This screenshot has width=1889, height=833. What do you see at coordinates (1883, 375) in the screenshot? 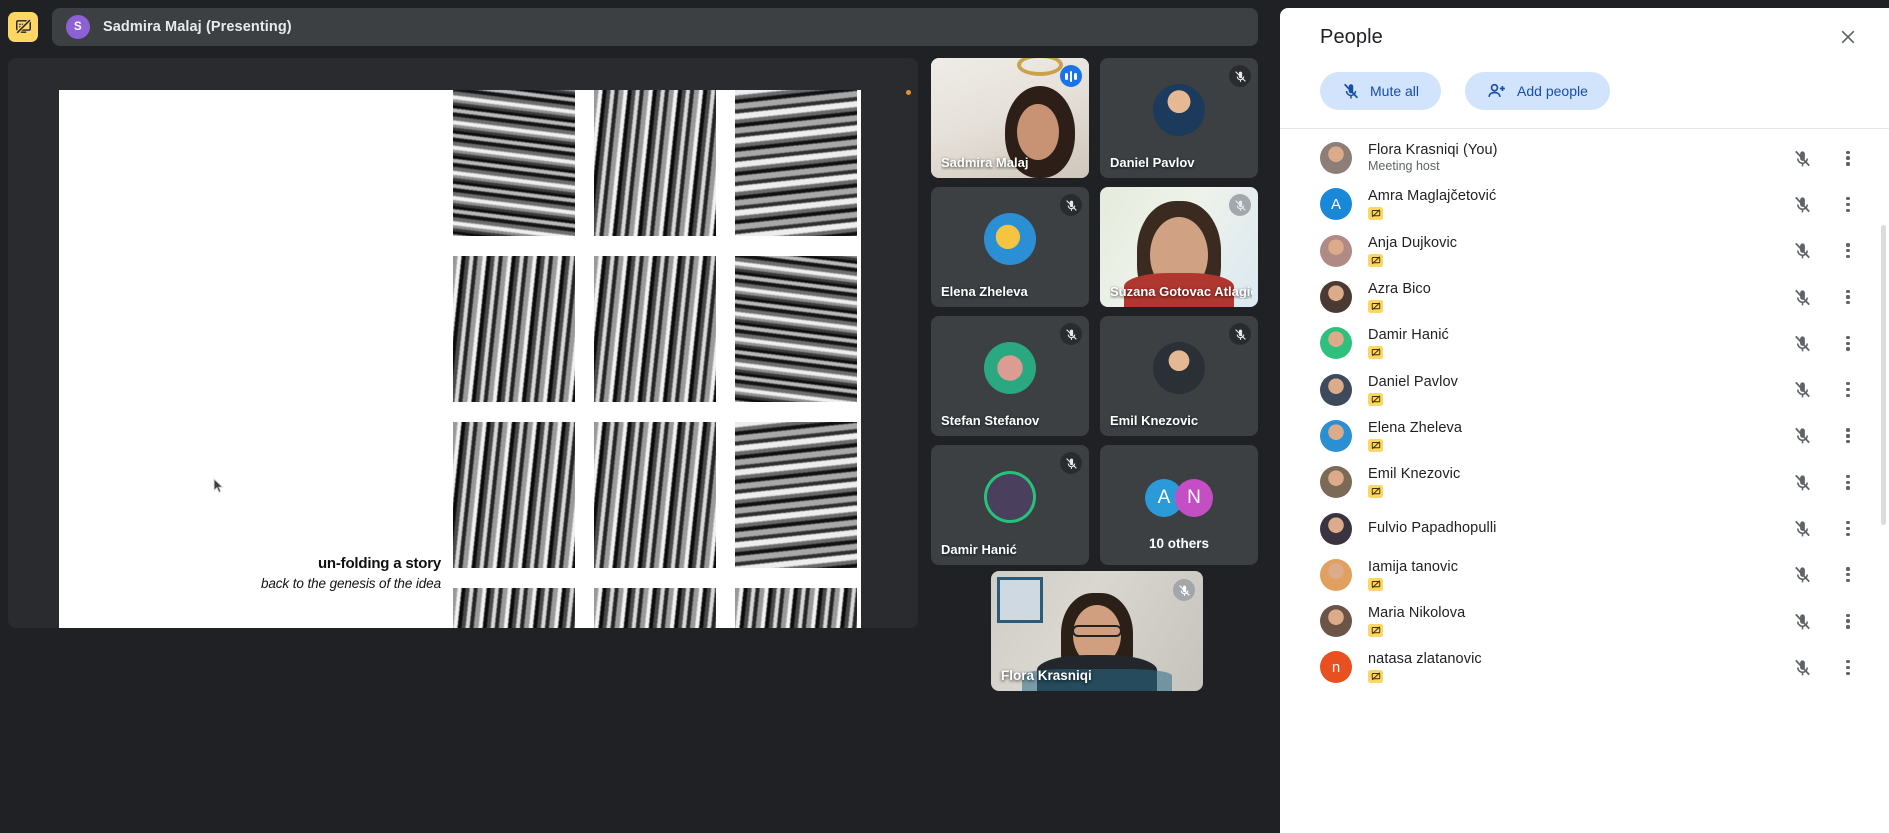
I see `participants-scrollbar` at bounding box center [1883, 375].